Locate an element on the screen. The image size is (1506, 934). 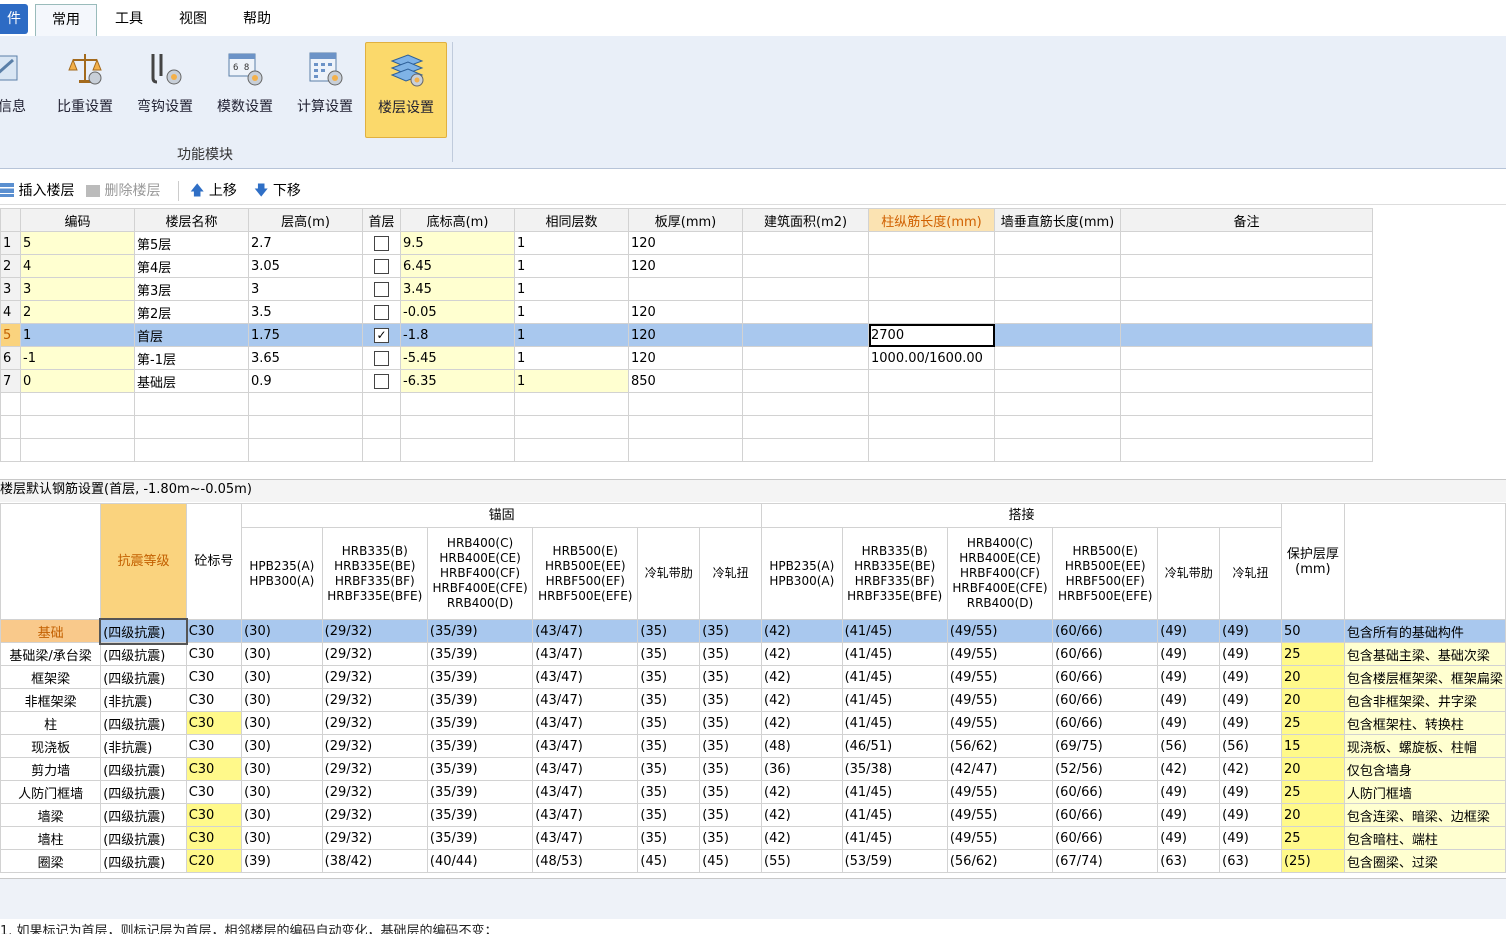
cell-lap-value: (63) is located at coordinates (1189, 861).